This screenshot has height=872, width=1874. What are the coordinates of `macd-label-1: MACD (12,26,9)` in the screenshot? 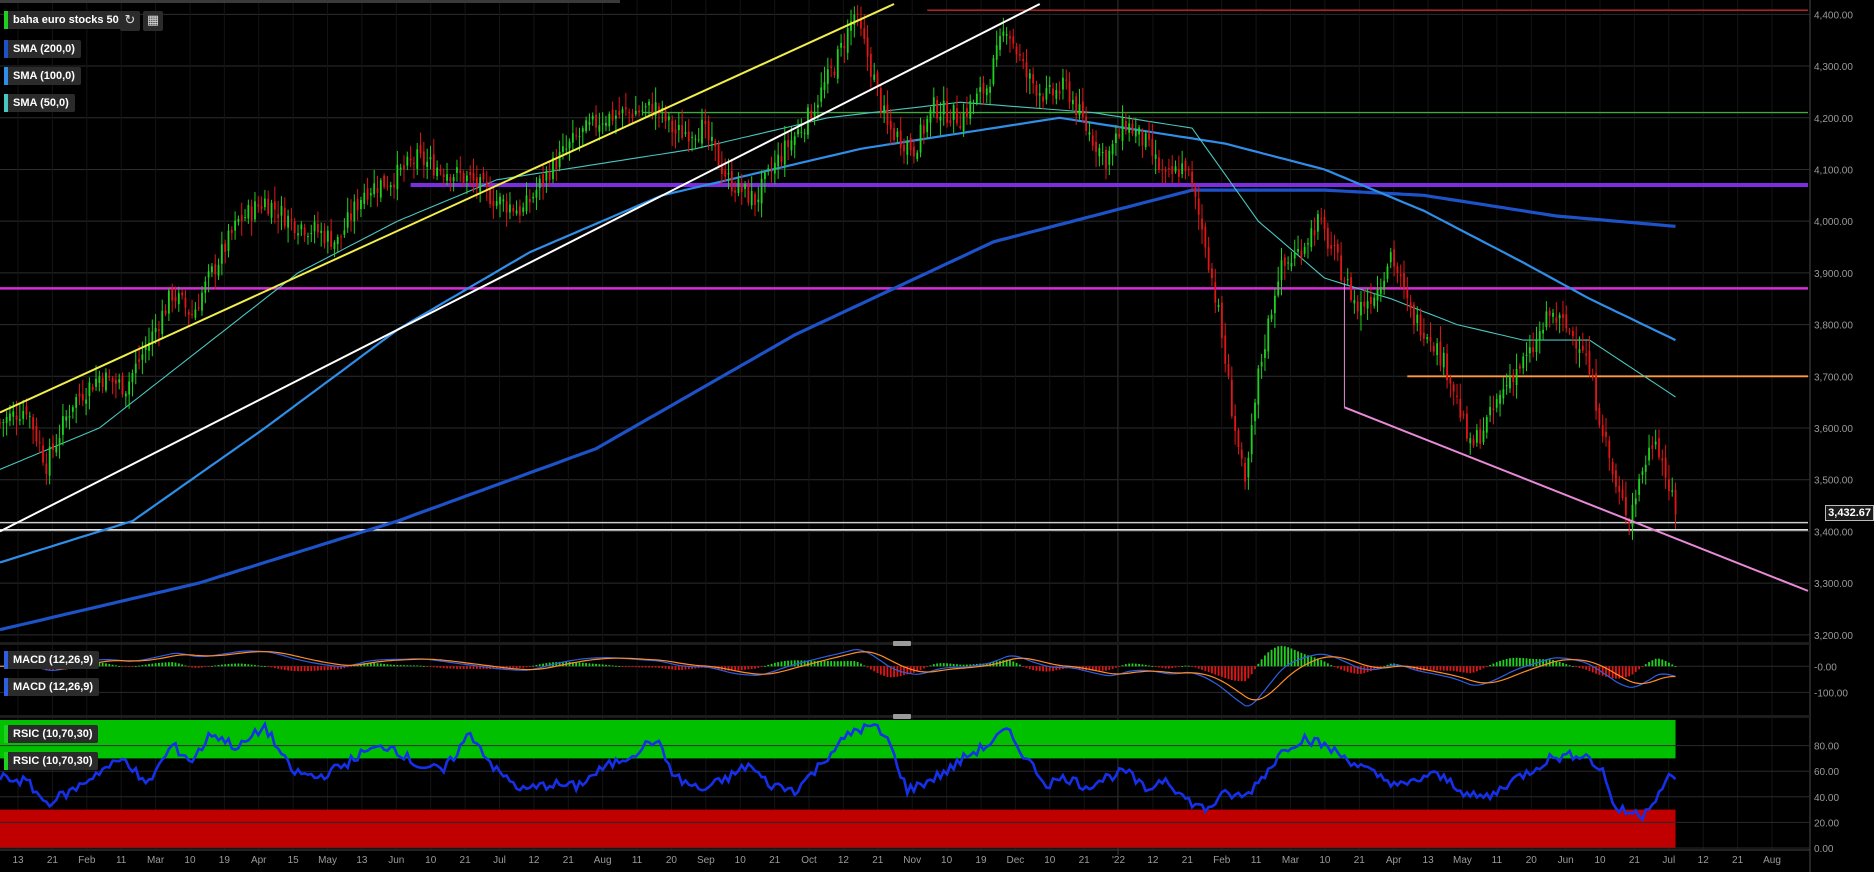 It's located at (52, 660).